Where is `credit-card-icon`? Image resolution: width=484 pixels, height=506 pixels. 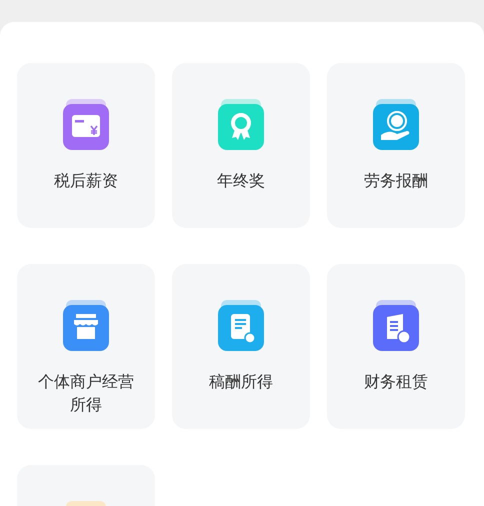
credit-card-icon is located at coordinates (86, 125).